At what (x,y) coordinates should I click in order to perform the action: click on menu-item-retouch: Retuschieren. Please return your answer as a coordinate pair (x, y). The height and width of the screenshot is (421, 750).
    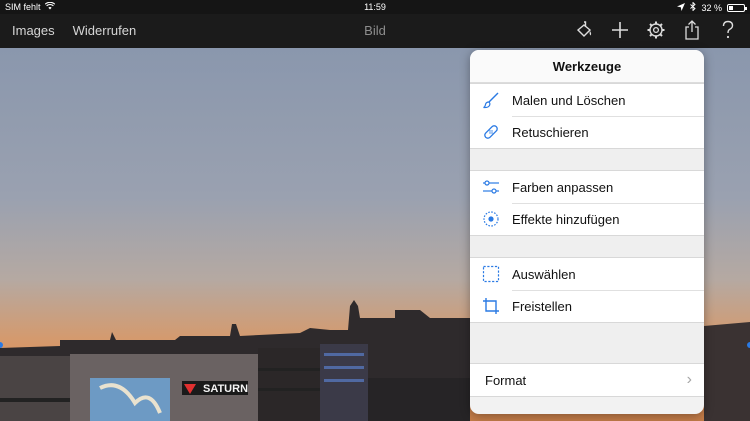
    Looking at the image, I should click on (587, 132).